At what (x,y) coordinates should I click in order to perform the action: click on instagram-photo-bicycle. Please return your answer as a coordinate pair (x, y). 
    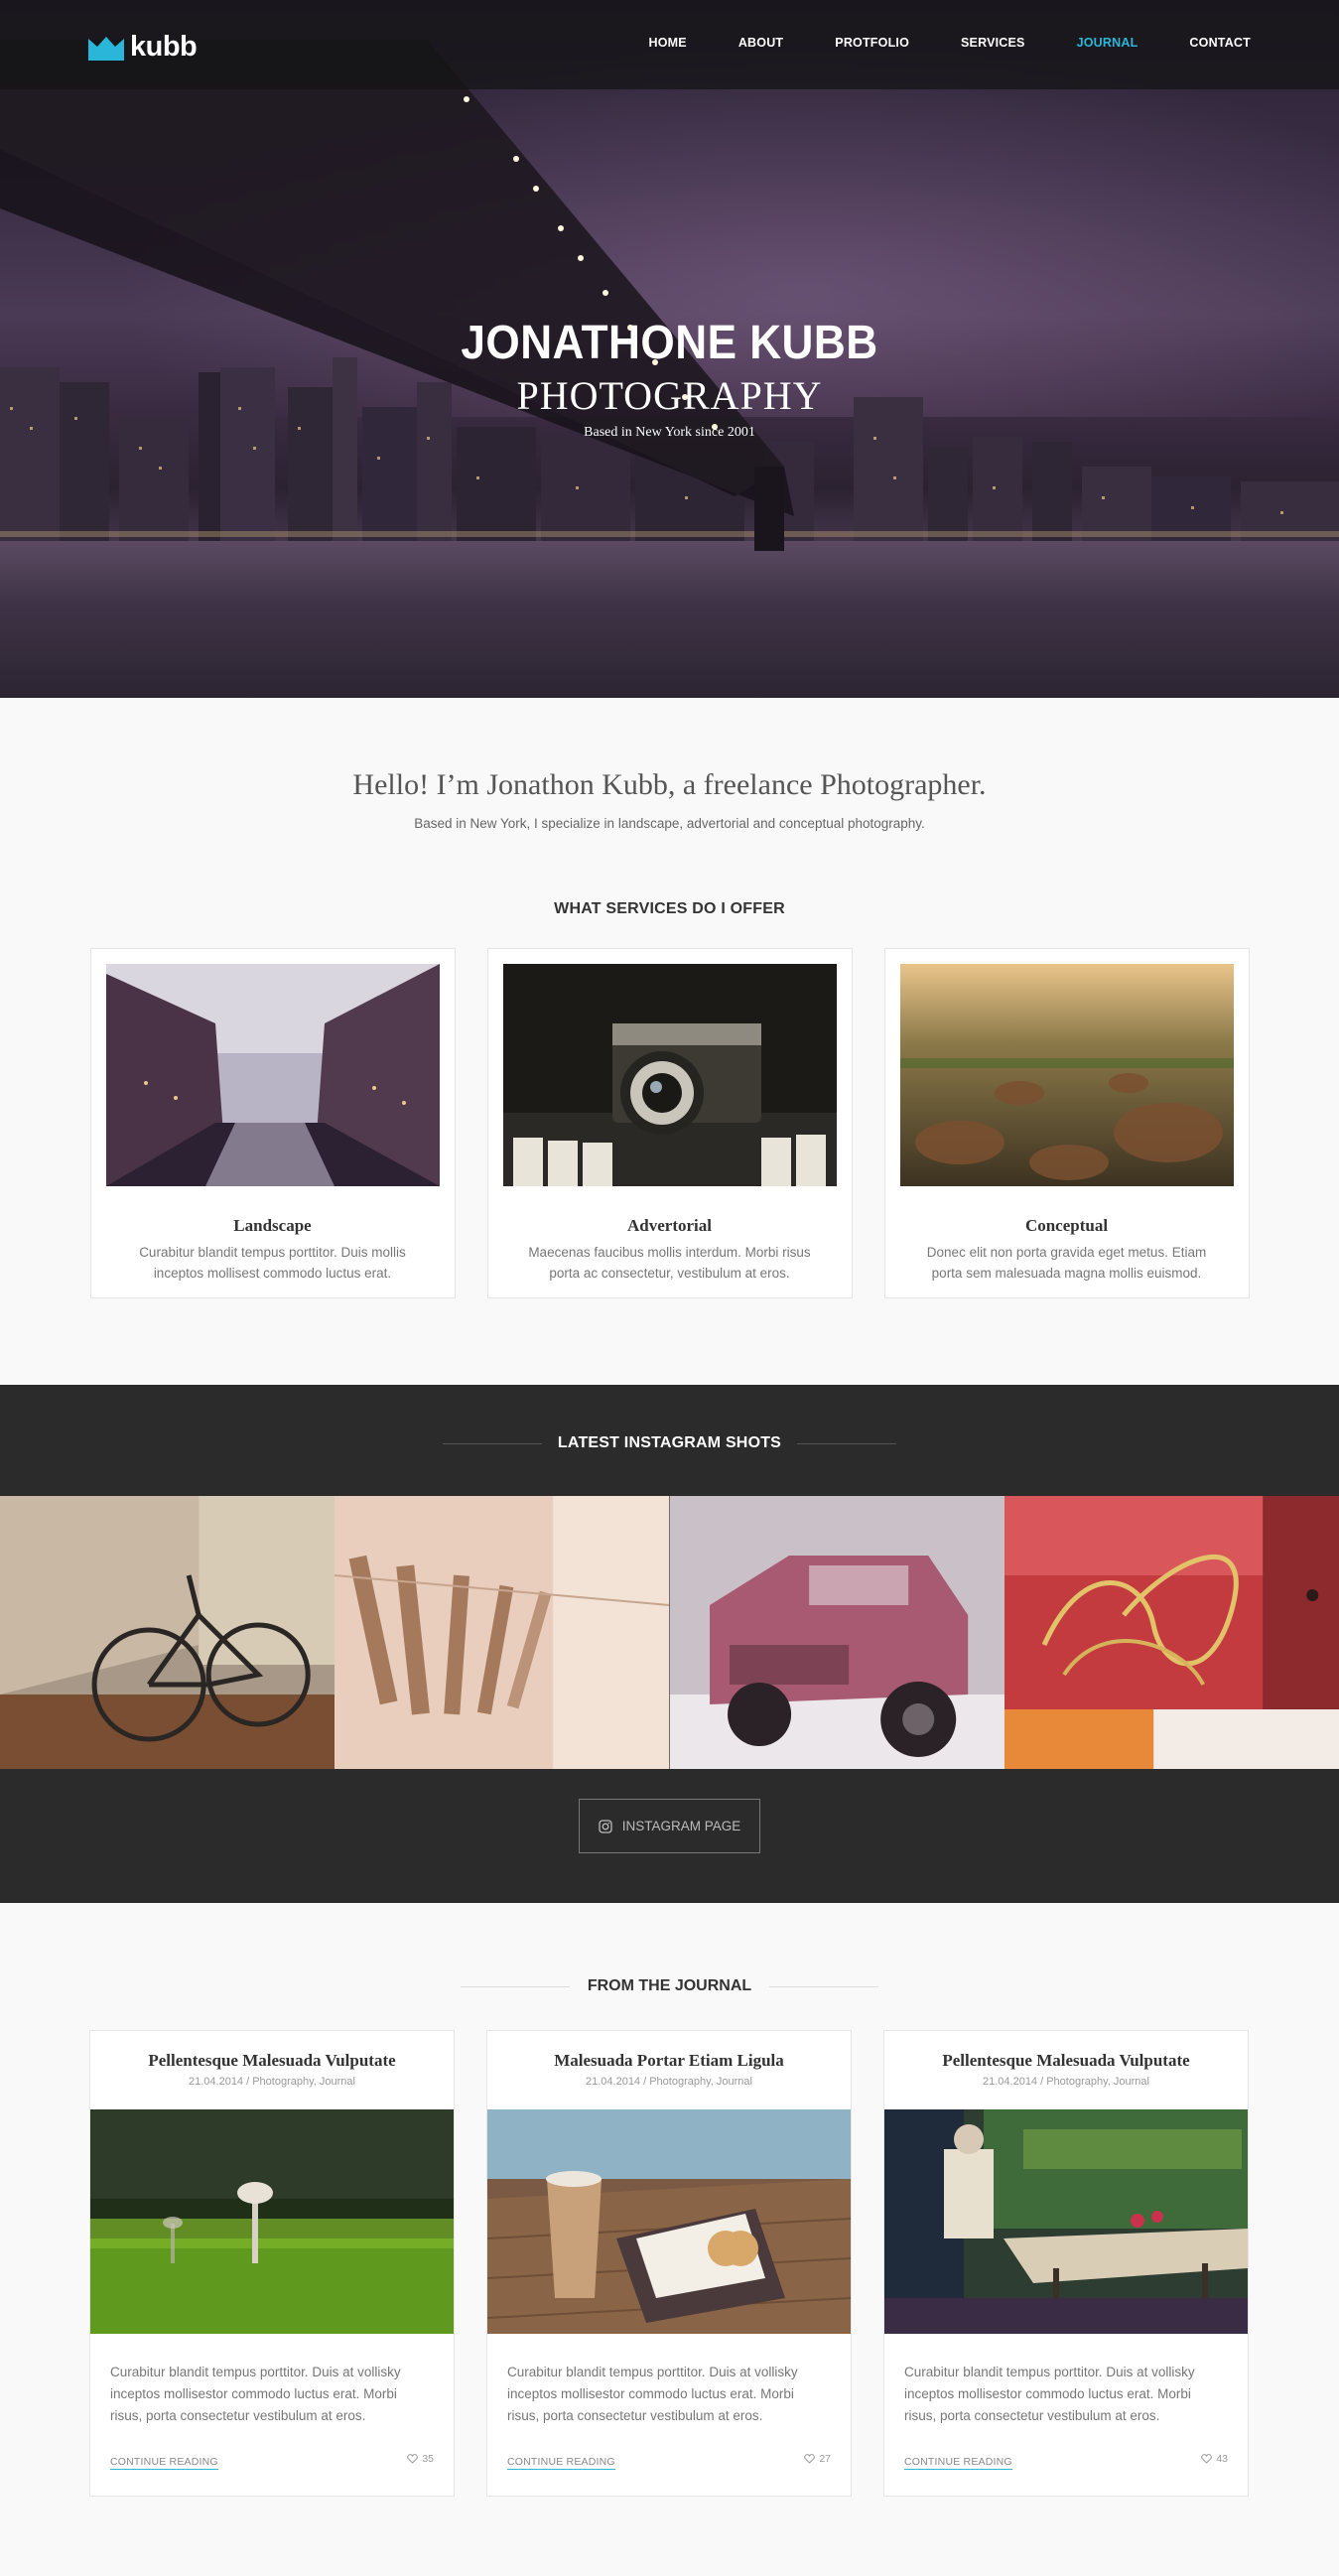
    Looking at the image, I should click on (167, 1632).